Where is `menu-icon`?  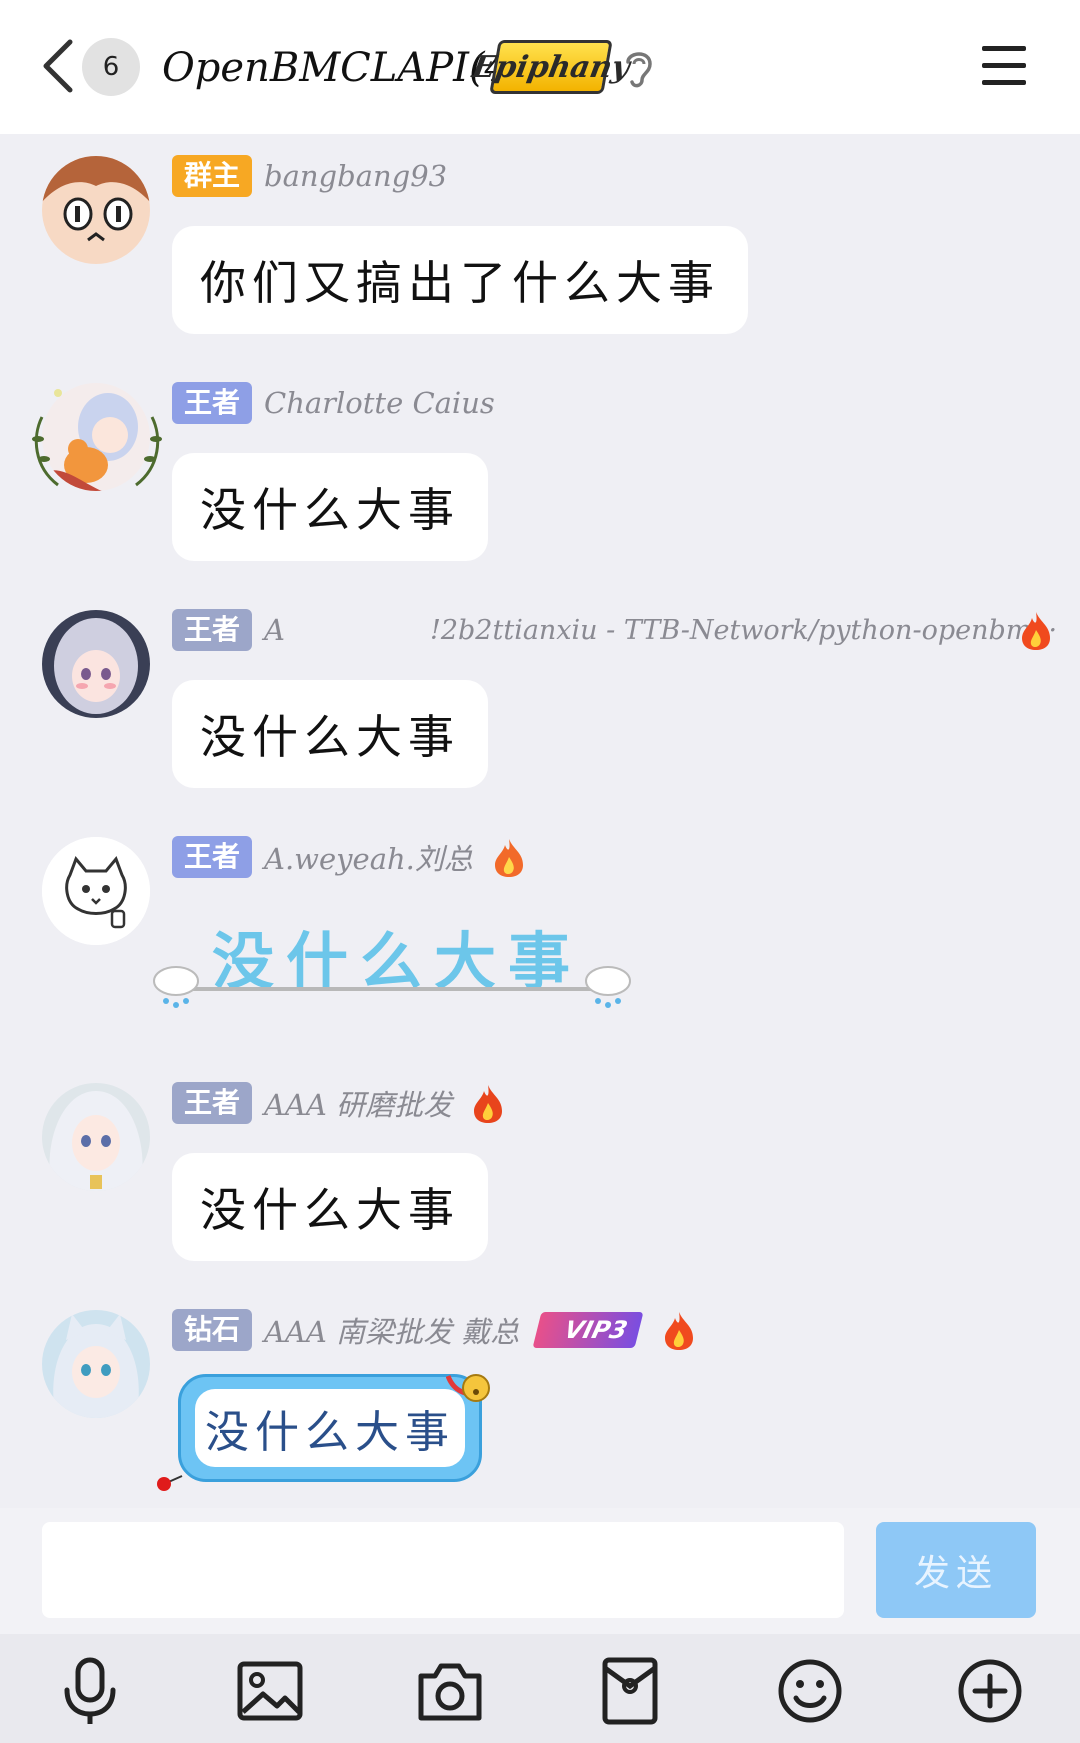 menu-icon is located at coordinates (1004, 66).